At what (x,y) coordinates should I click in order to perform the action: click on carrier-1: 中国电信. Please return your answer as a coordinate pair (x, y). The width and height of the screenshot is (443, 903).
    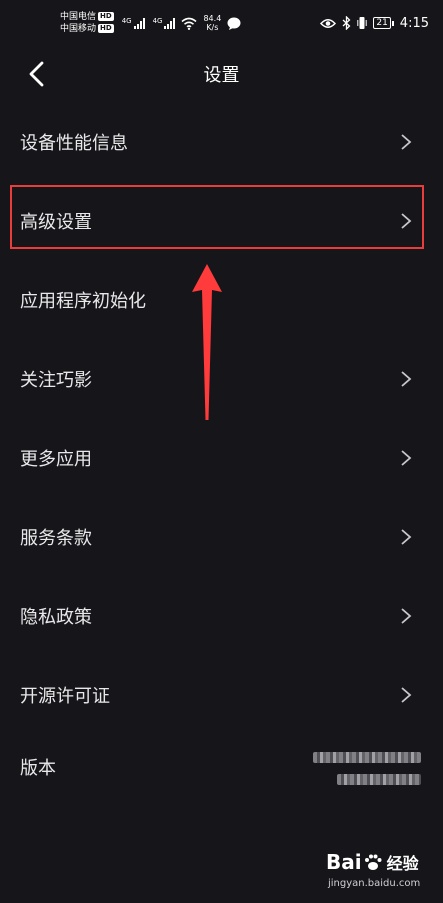
    Looking at the image, I should click on (78, 17).